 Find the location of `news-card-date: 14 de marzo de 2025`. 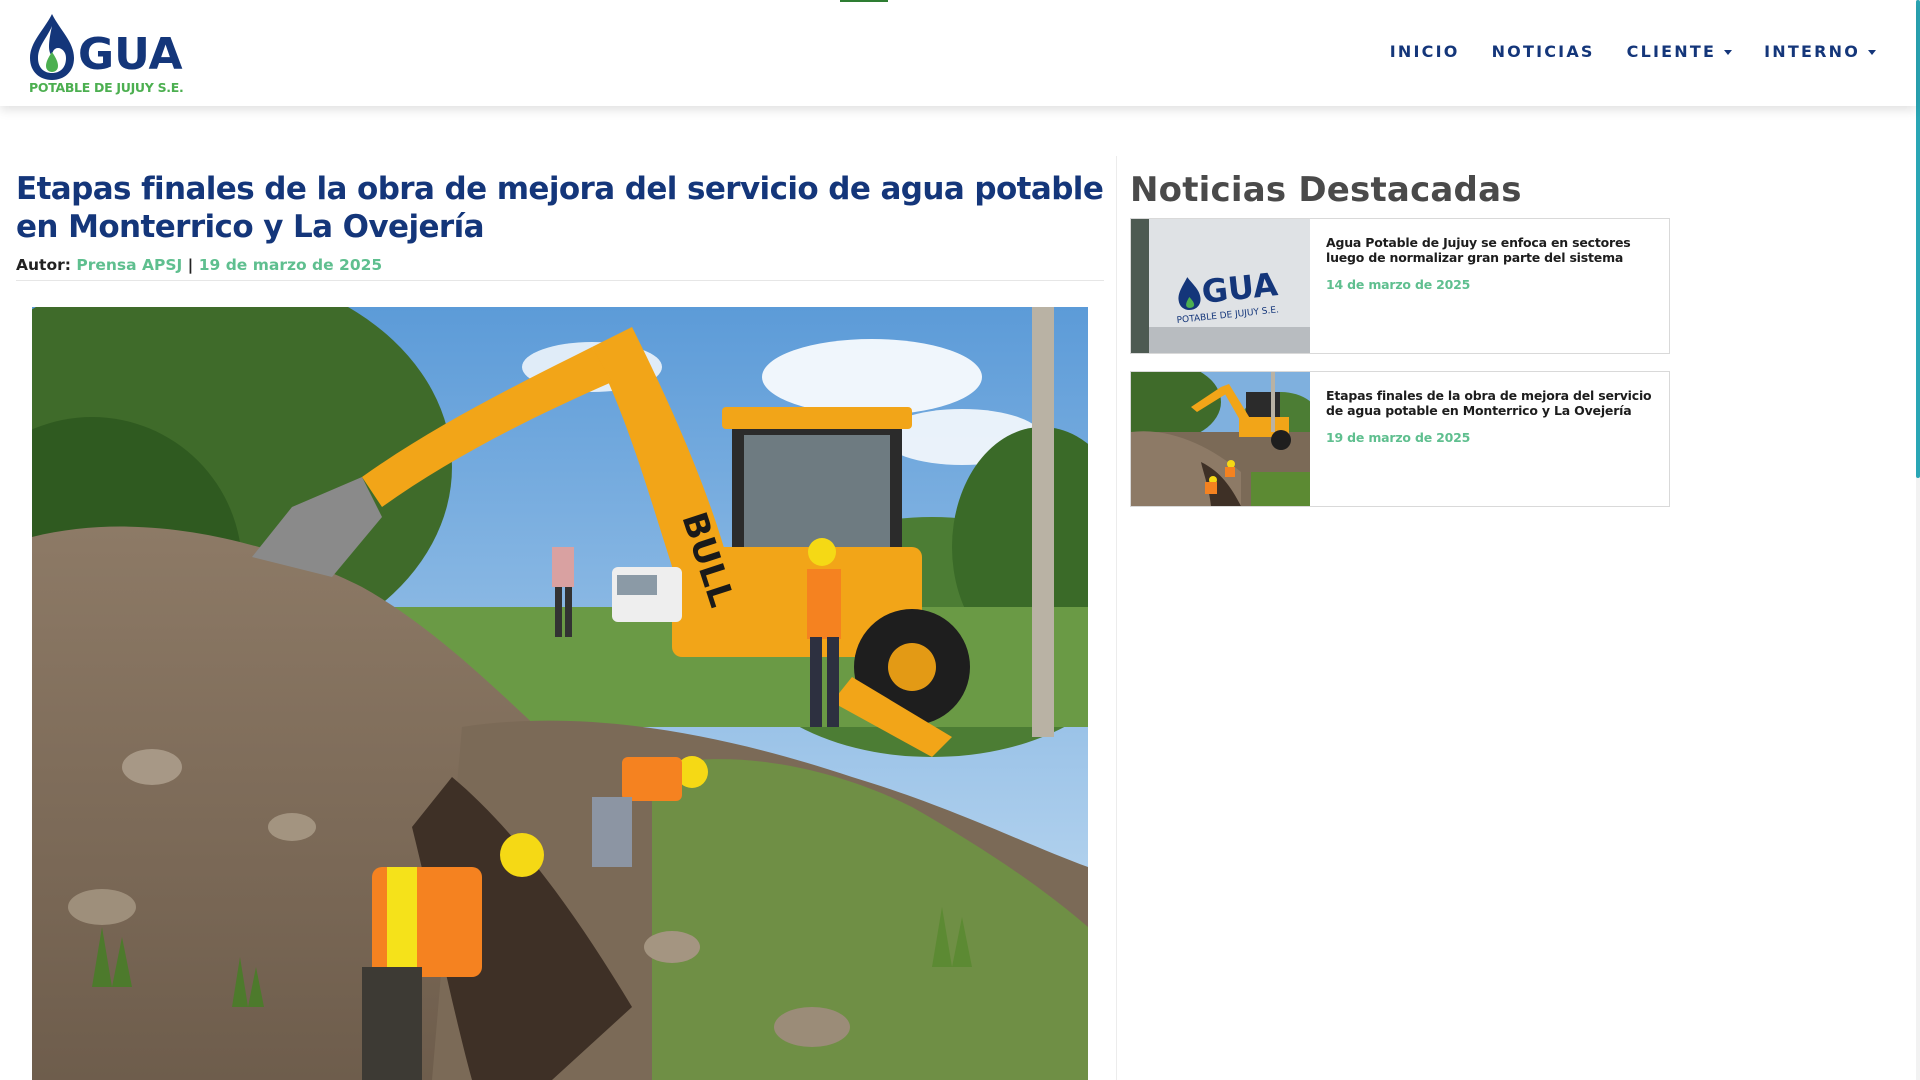

news-card-date: 14 de marzo de 2025 is located at coordinates (1398, 284).